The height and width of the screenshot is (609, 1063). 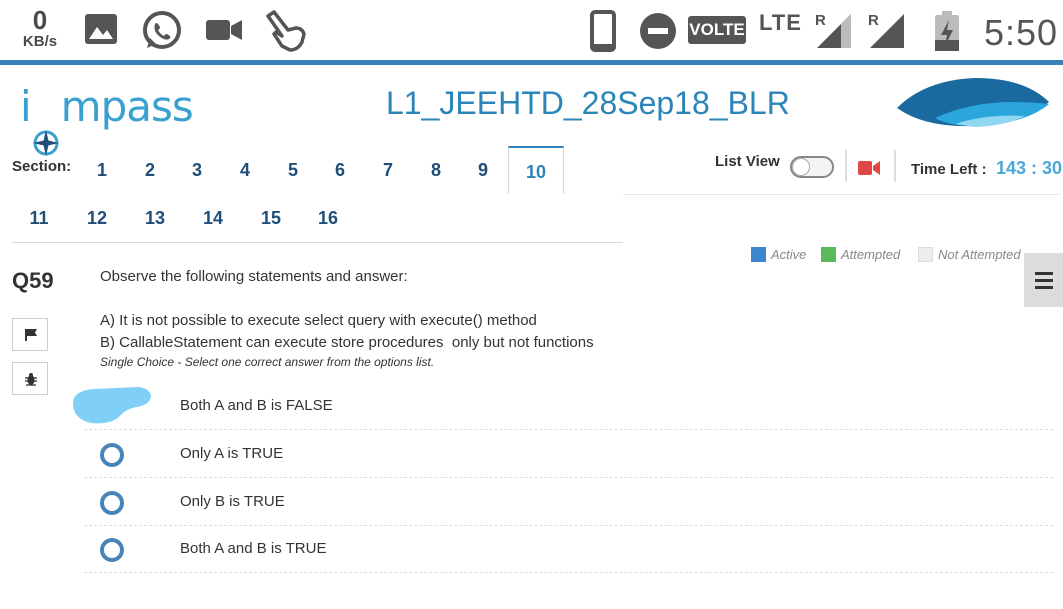 What do you see at coordinates (256, 405) in the screenshot?
I see `answer-option-label: Both A and B is FALSE` at bounding box center [256, 405].